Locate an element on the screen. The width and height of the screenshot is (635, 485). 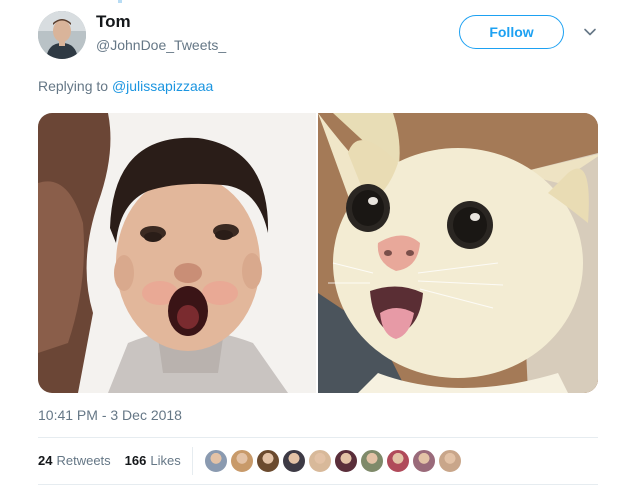
likes-stat: 166 Likes is located at coordinates (153, 460).